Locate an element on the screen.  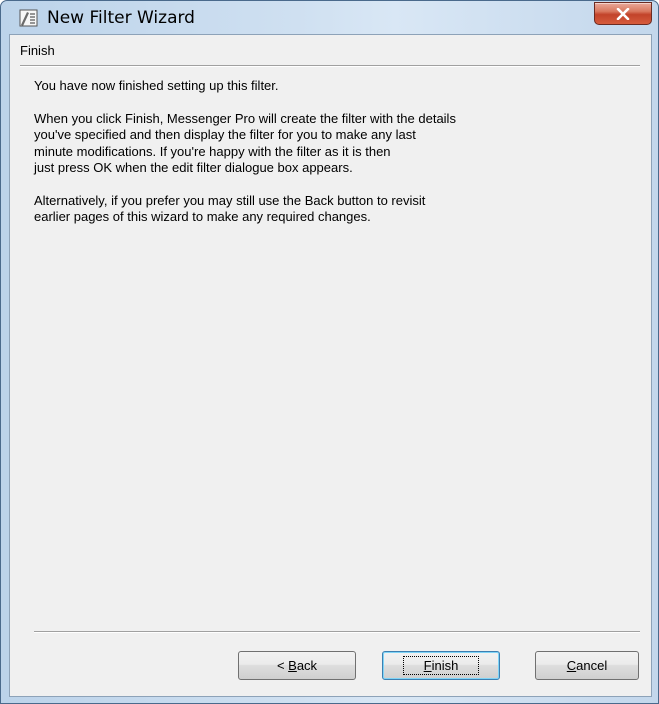
header-divider is located at coordinates (330, 66).